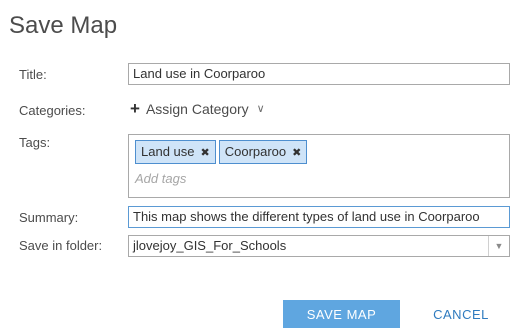 The width and height of the screenshot is (510, 328). Describe the element at coordinates (52, 110) in the screenshot. I see `categories-label: Categories:` at that location.